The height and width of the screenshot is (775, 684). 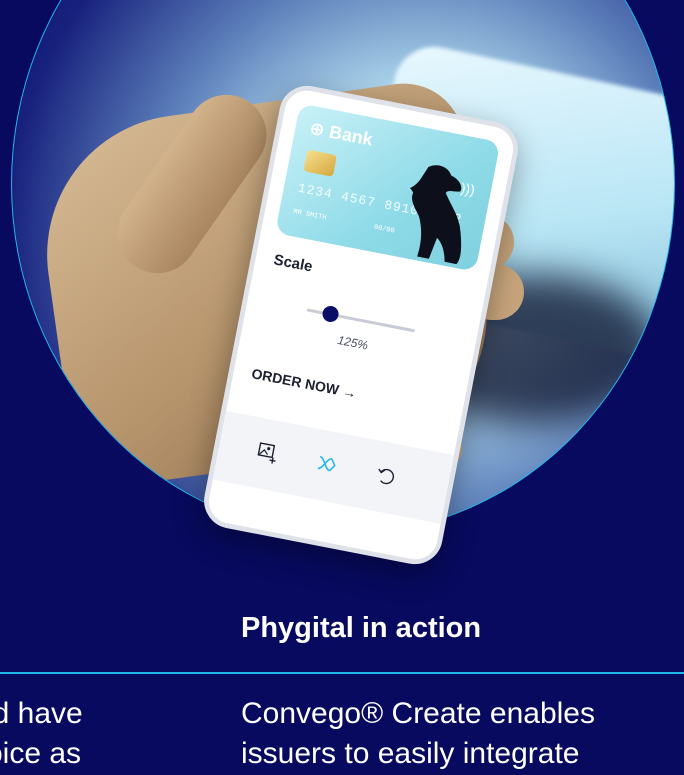 I want to click on scale-value: 125%, so click(x=353, y=342).